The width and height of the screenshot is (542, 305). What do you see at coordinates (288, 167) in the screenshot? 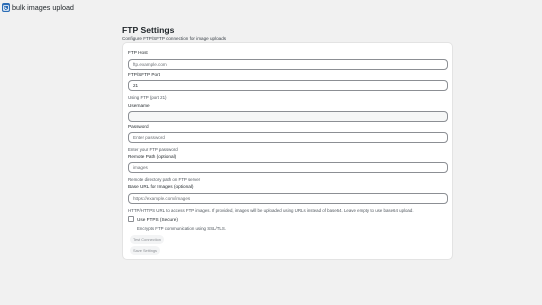
I see `remote-path-input` at bounding box center [288, 167].